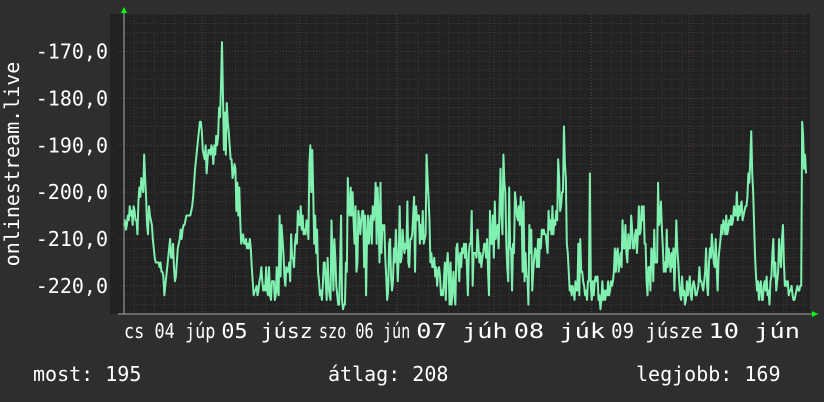 This screenshot has width=824, height=402. I want to click on x-tick-label: szo 06 jún, so click(364, 331).